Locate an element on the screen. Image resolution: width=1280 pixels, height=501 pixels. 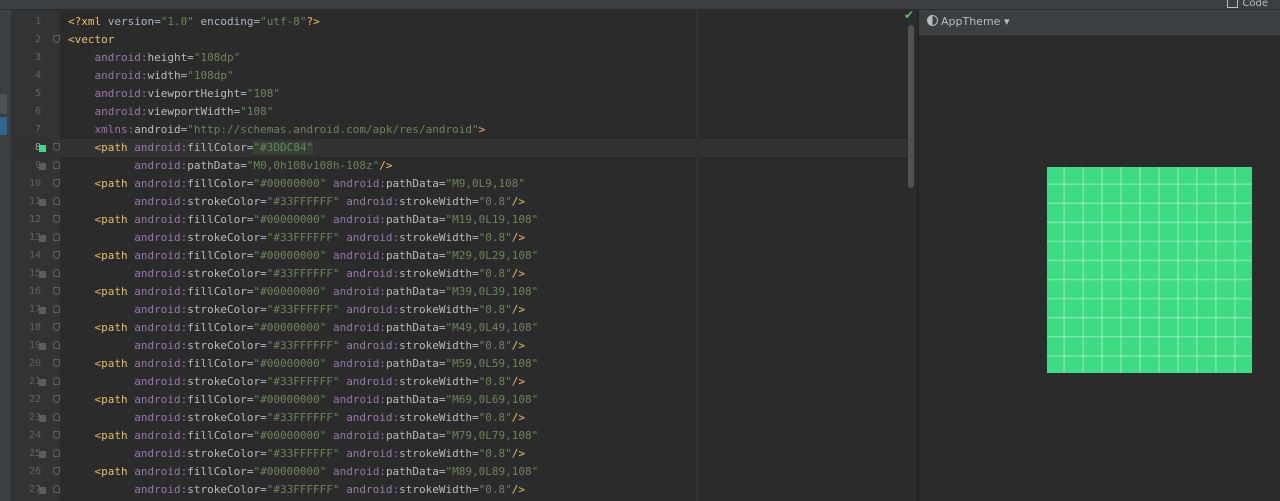
code-line: android:viewportHeight="108" is located at coordinates (483, 94).